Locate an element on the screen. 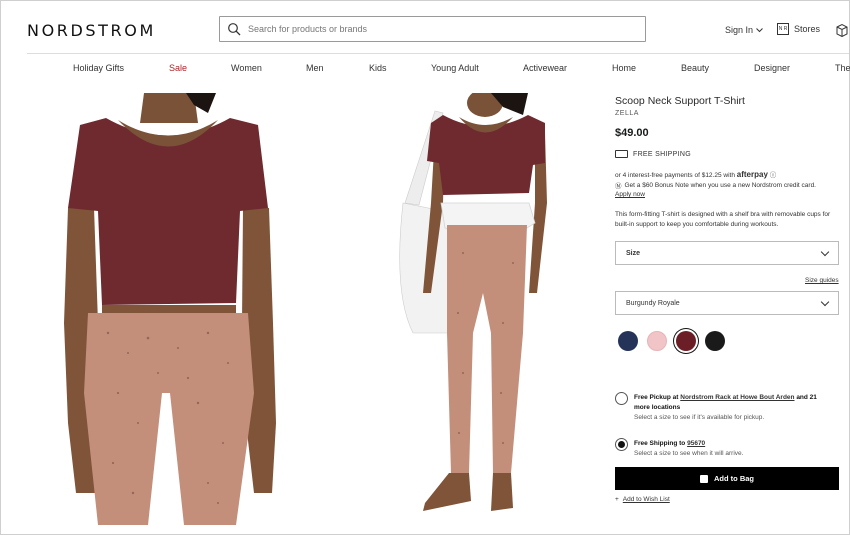  afterpay-logo: afterpay is located at coordinates (752, 174).